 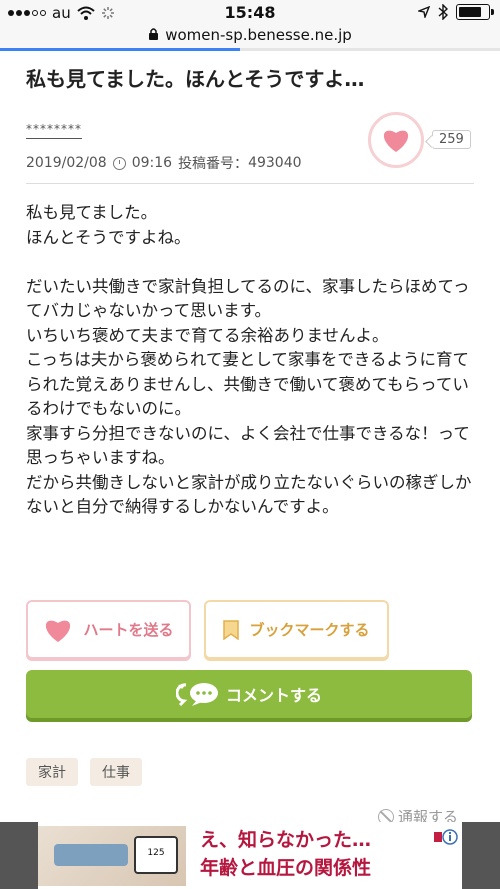 What do you see at coordinates (54, 130) in the screenshot?
I see `post-author: ********` at bounding box center [54, 130].